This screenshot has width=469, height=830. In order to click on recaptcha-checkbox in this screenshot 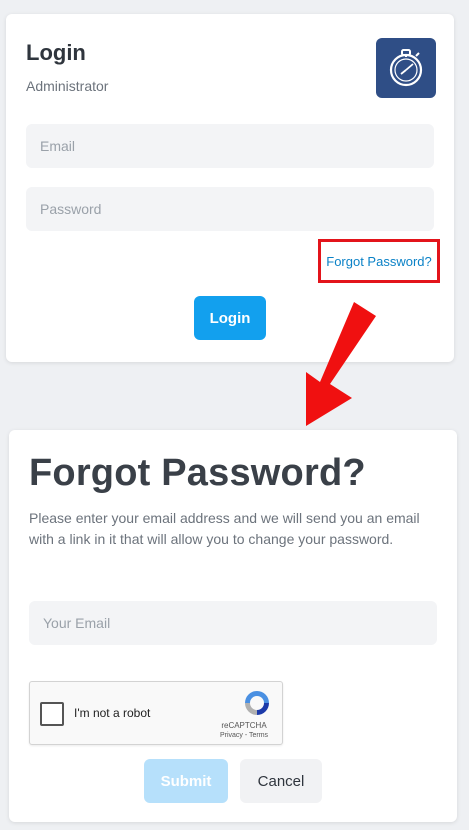, I will do `click(52, 714)`.